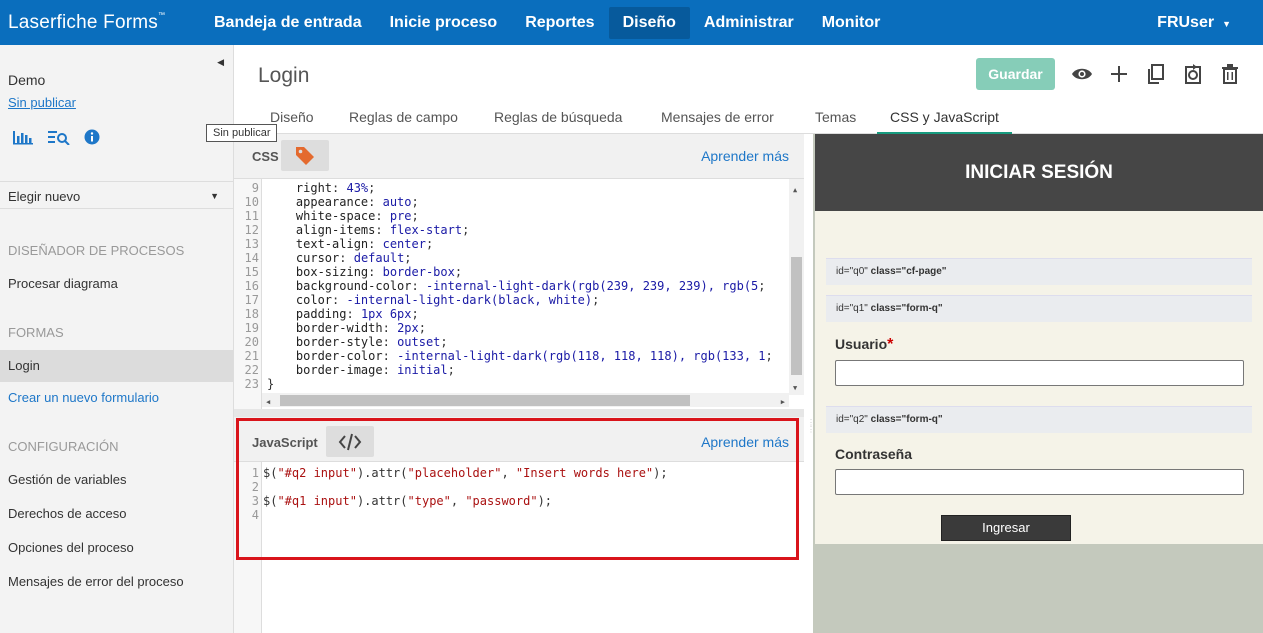  I want to click on password-label: Contraseña, so click(874, 454).